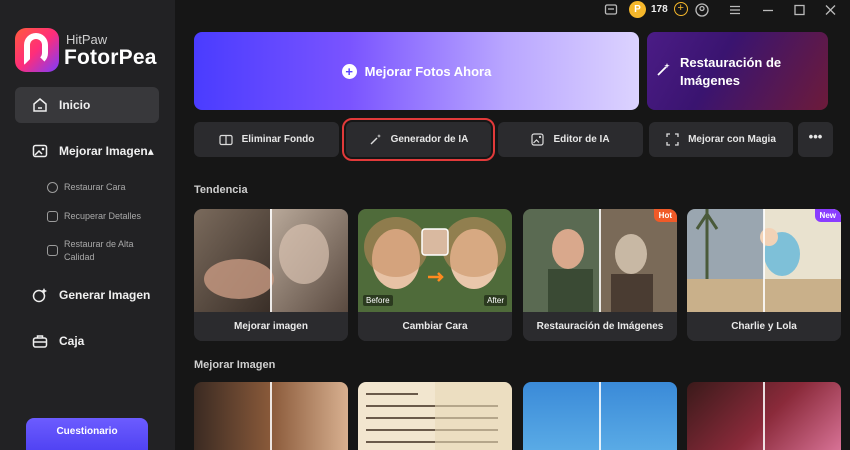 The width and height of the screenshot is (850, 450). I want to click on credits-count: 178, so click(659, 9).